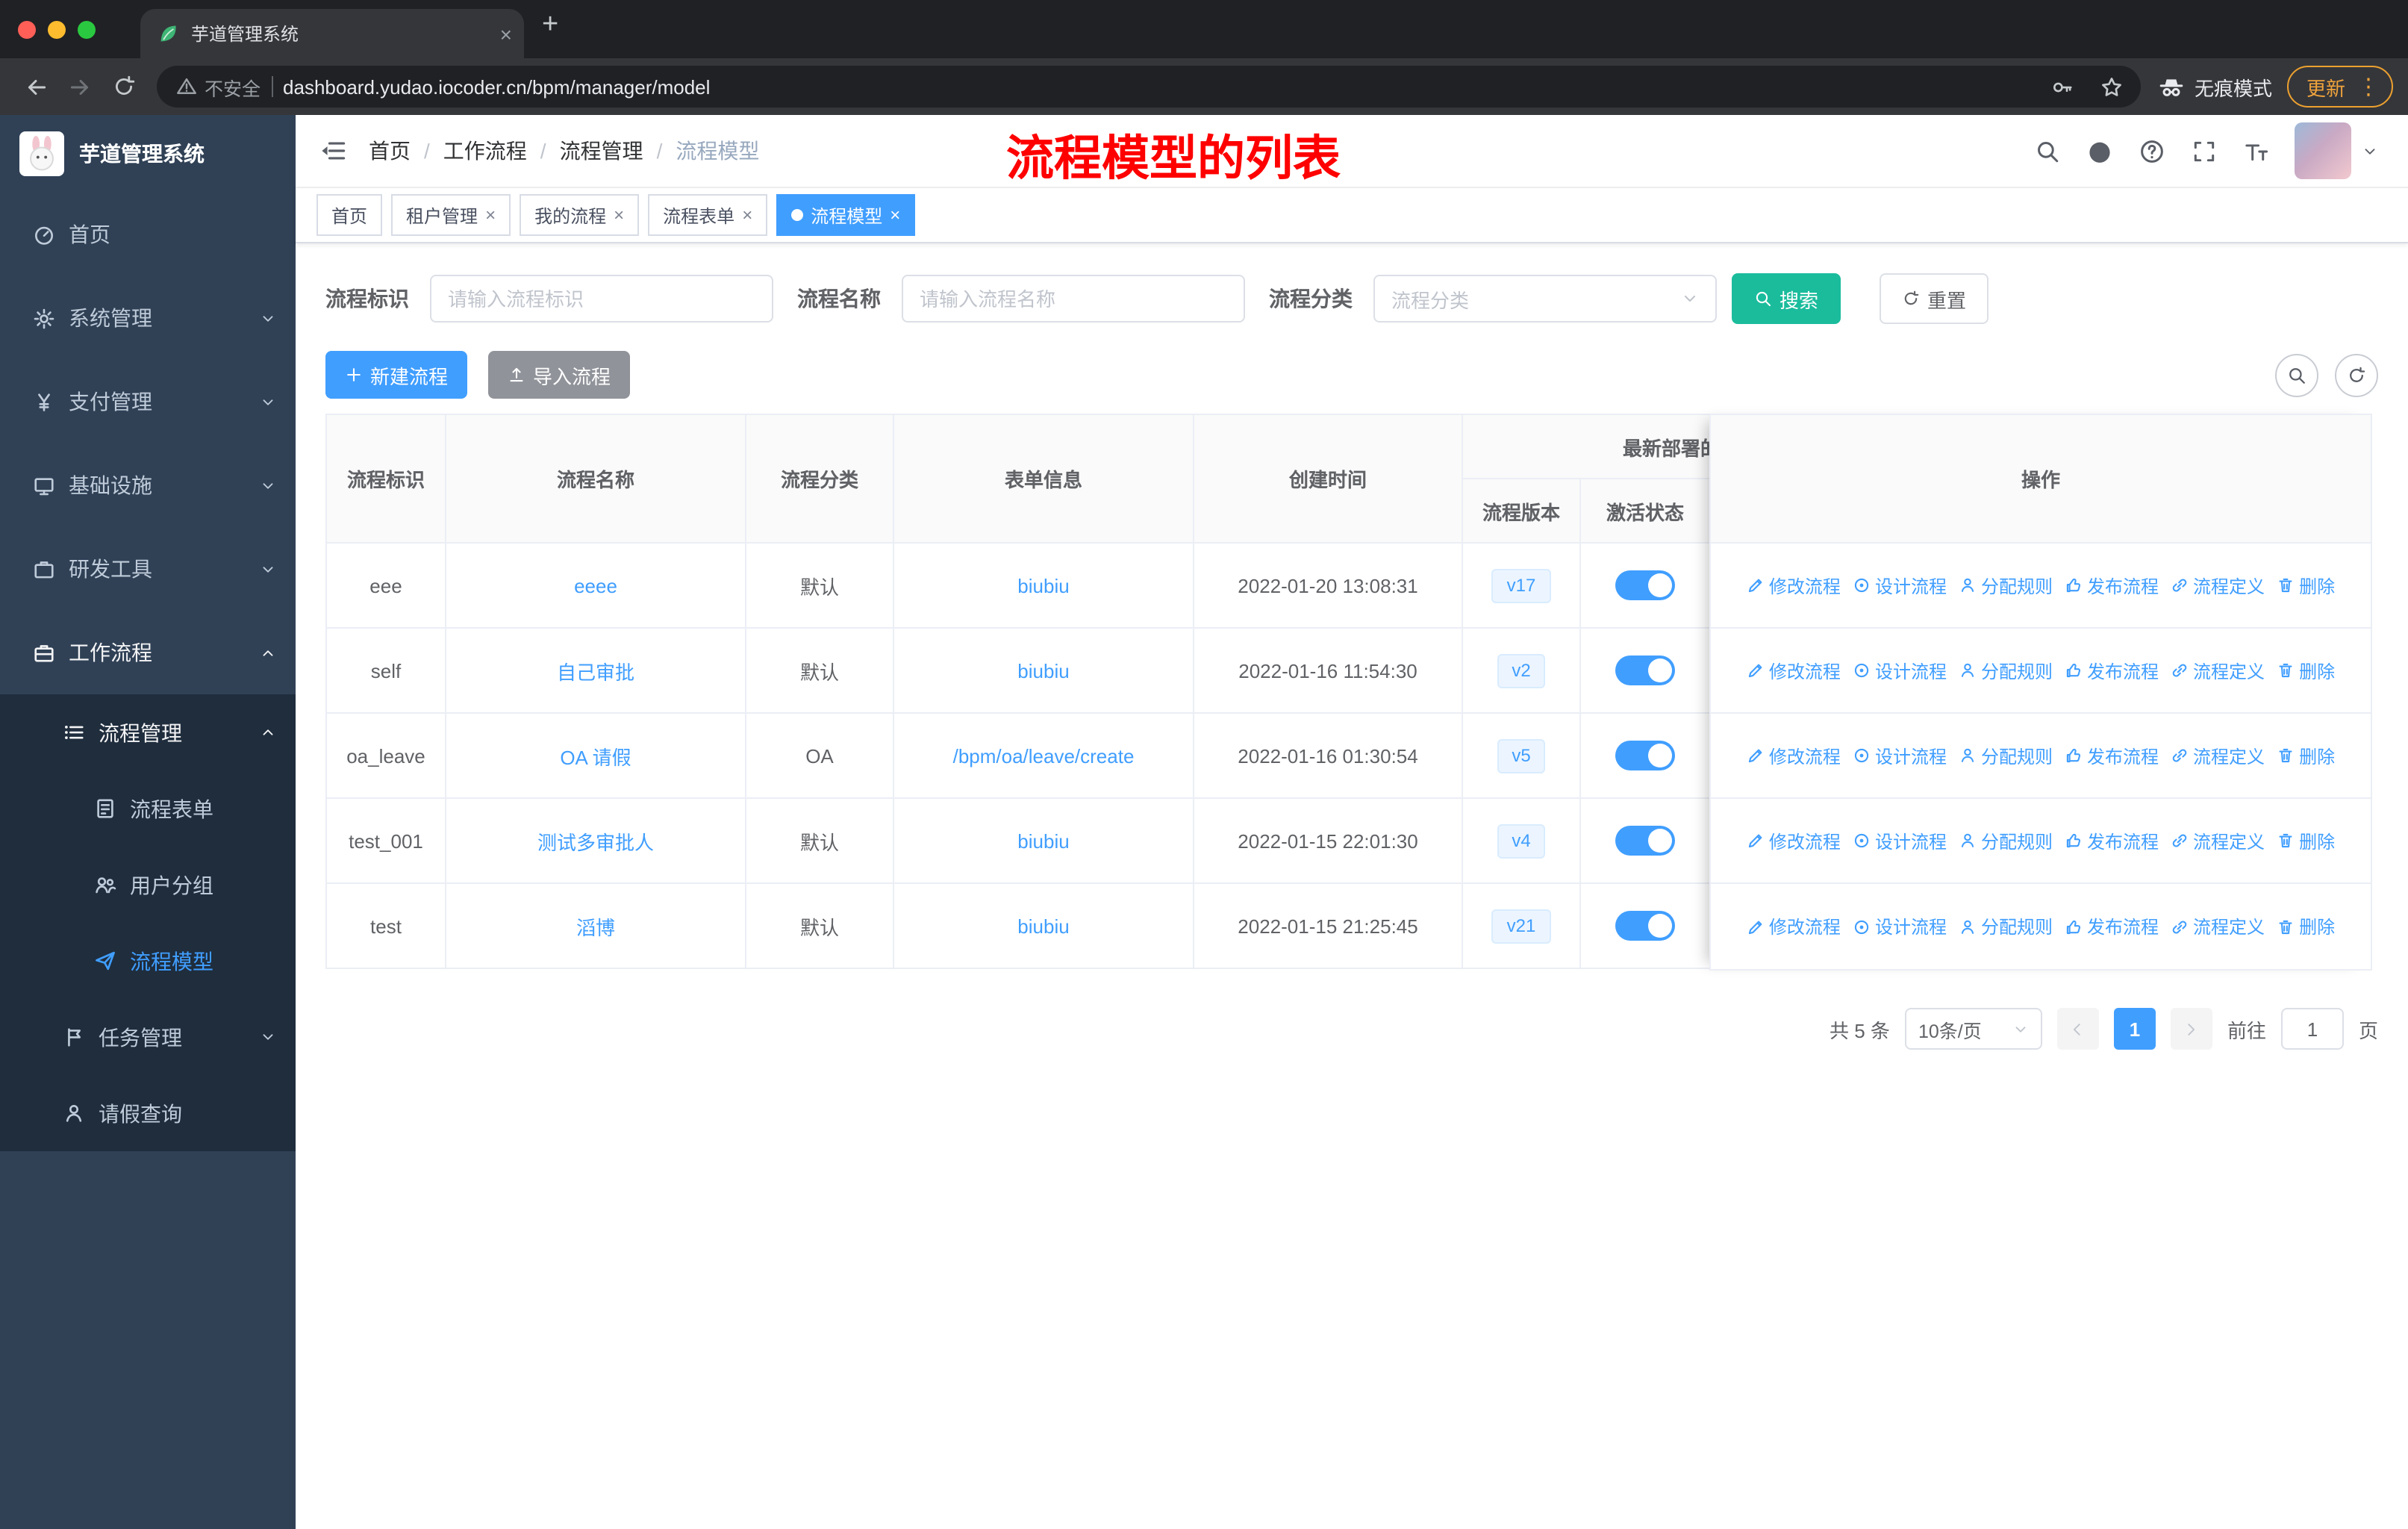  What do you see at coordinates (2203, 150) in the screenshot?
I see `fullscreen-icon` at bounding box center [2203, 150].